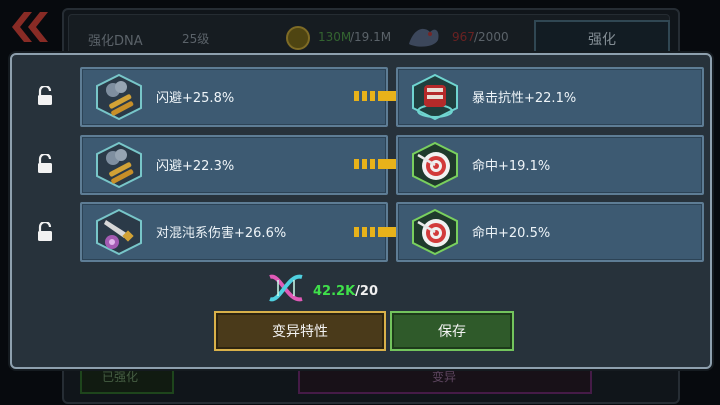 Image resolution: width=720 pixels, height=405 pixels. Describe the element at coordinates (195, 166) in the screenshot. I see `current-trait-label: 闪避+22.3%` at that location.